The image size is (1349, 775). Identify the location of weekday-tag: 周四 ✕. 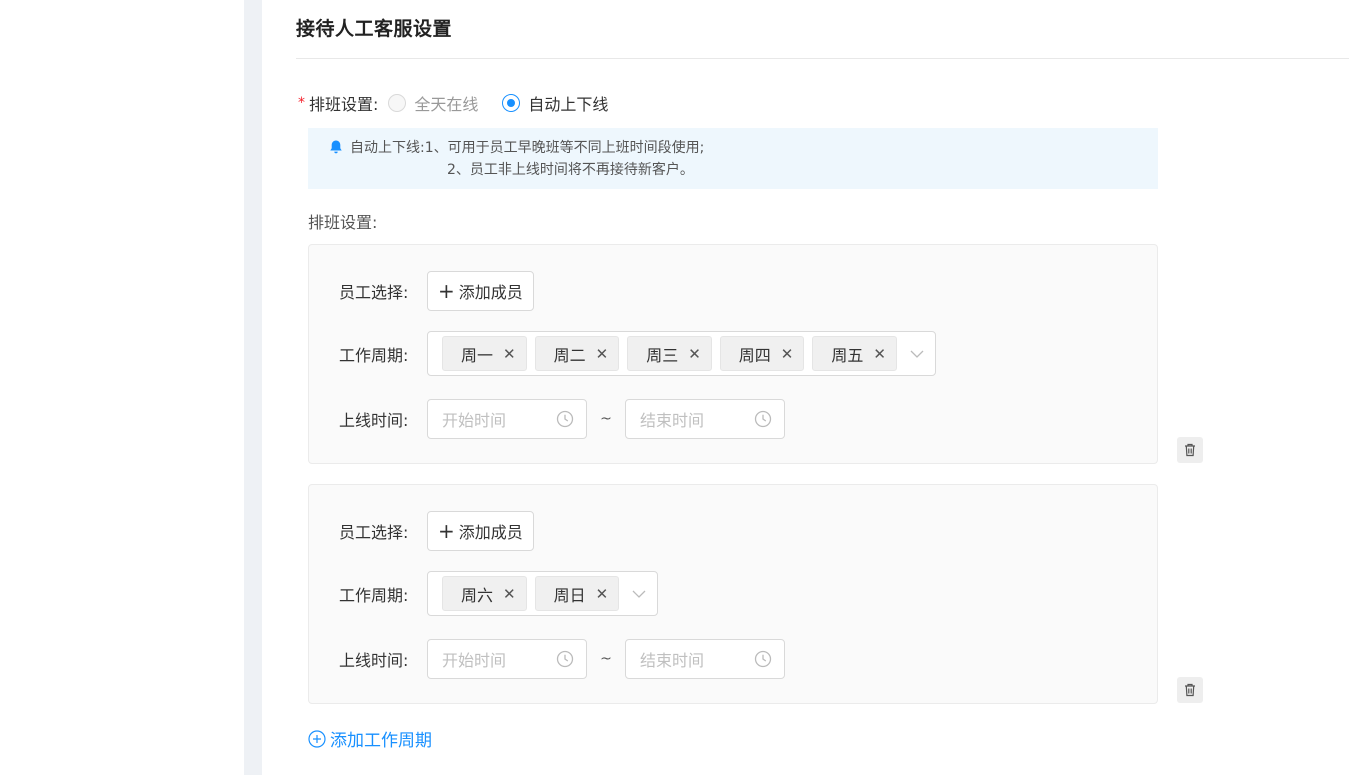
(762, 353).